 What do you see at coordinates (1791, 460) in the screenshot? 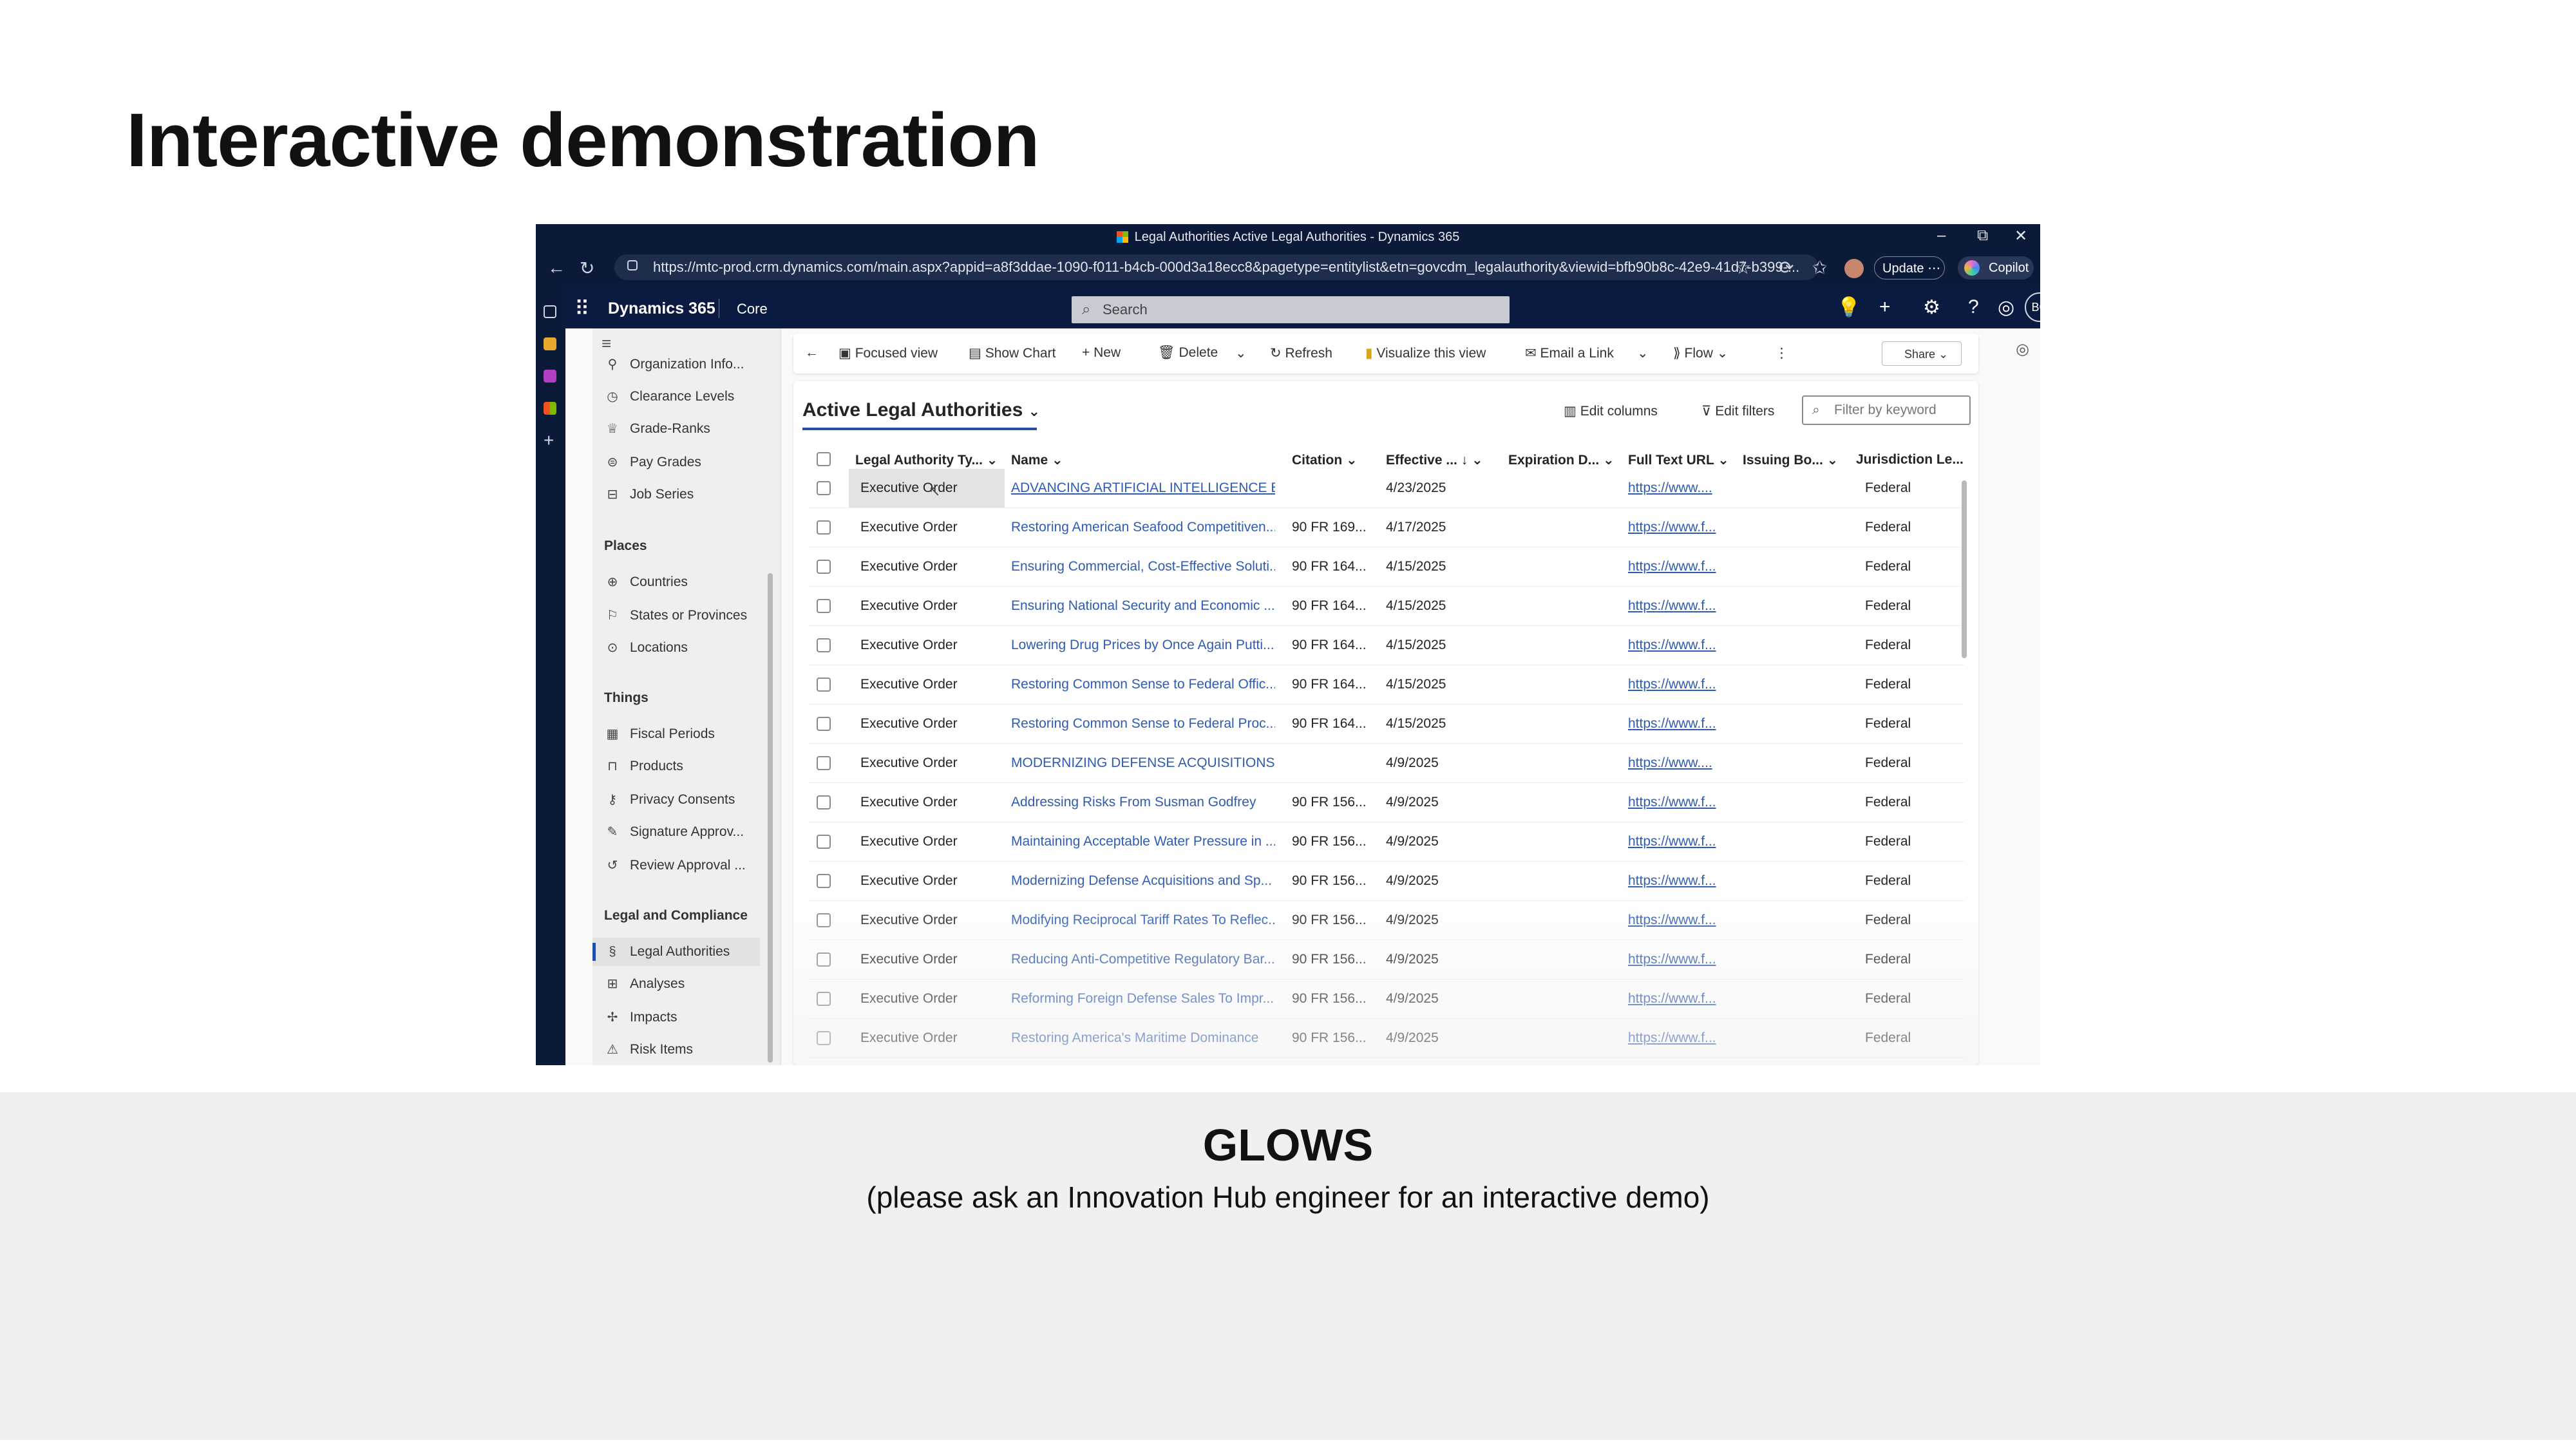
I see `column-header-issuing-body: Issuing Bo... ⌄` at bounding box center [1791, 460].